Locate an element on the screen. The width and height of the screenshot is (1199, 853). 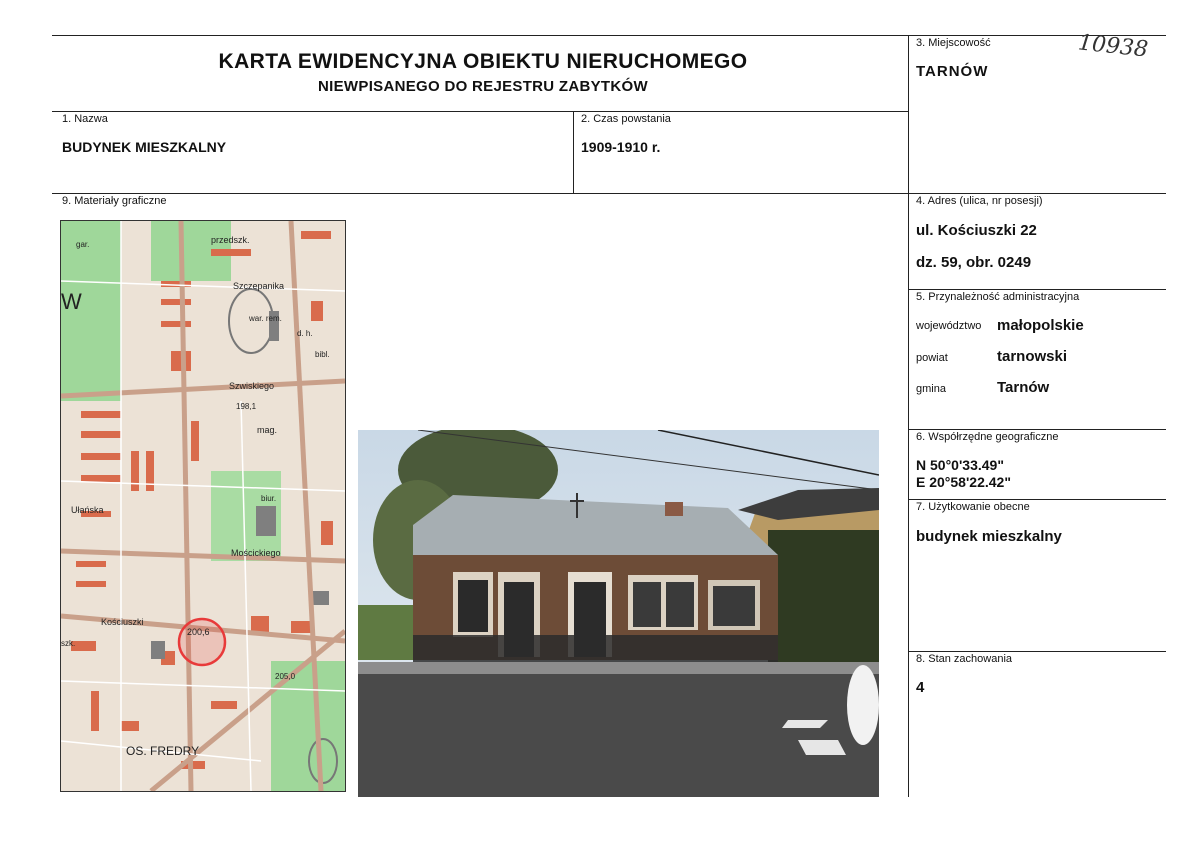
row2-bottom-line is located at coordinates (609, 193).